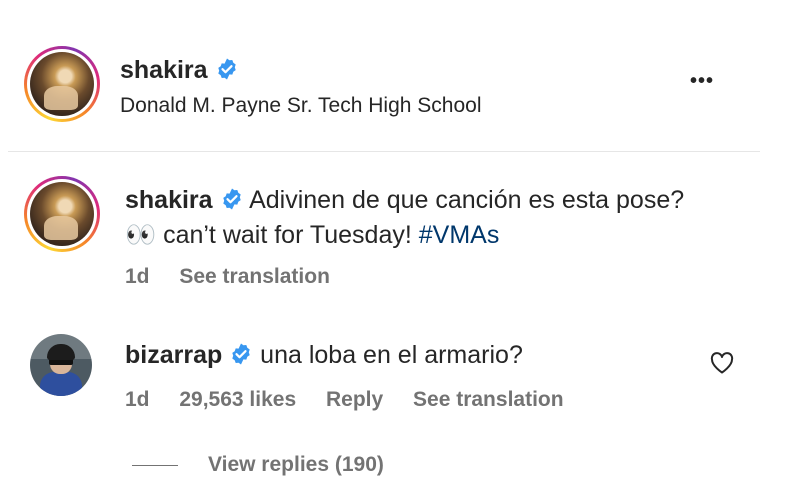 This screenshot has height=494, width=800. I want to click on view-replies-button: View replies (190), so click(296, 465).